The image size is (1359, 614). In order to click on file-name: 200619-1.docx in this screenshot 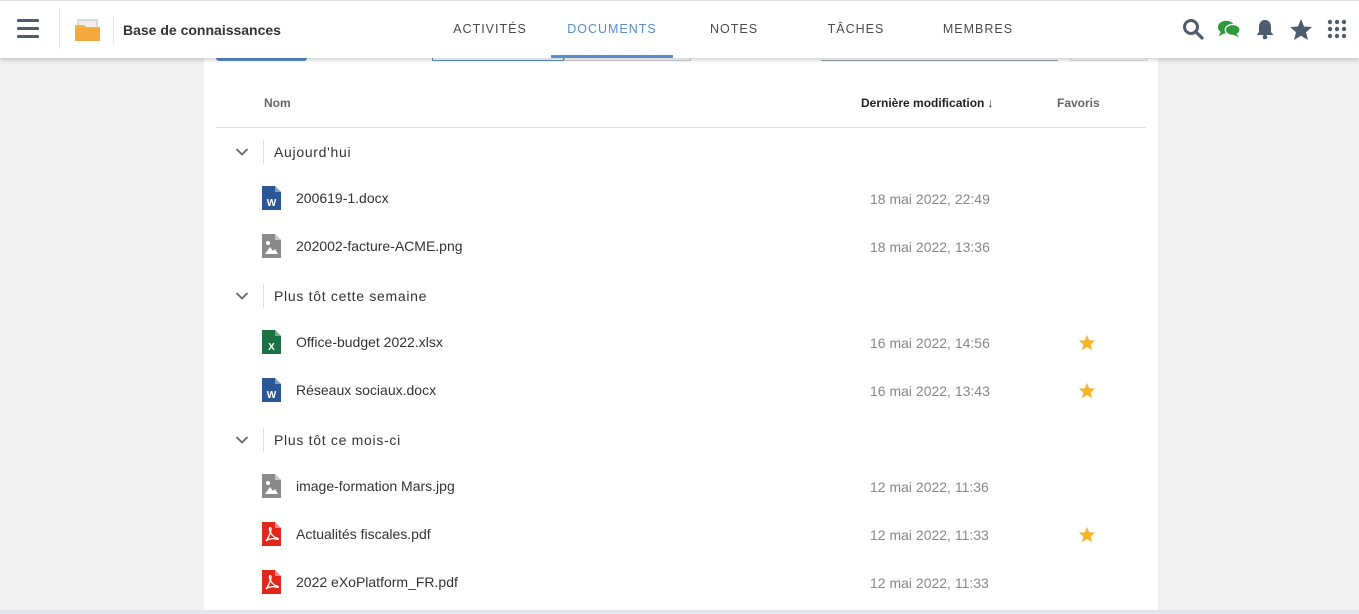, I will do `click(342, 198)`.